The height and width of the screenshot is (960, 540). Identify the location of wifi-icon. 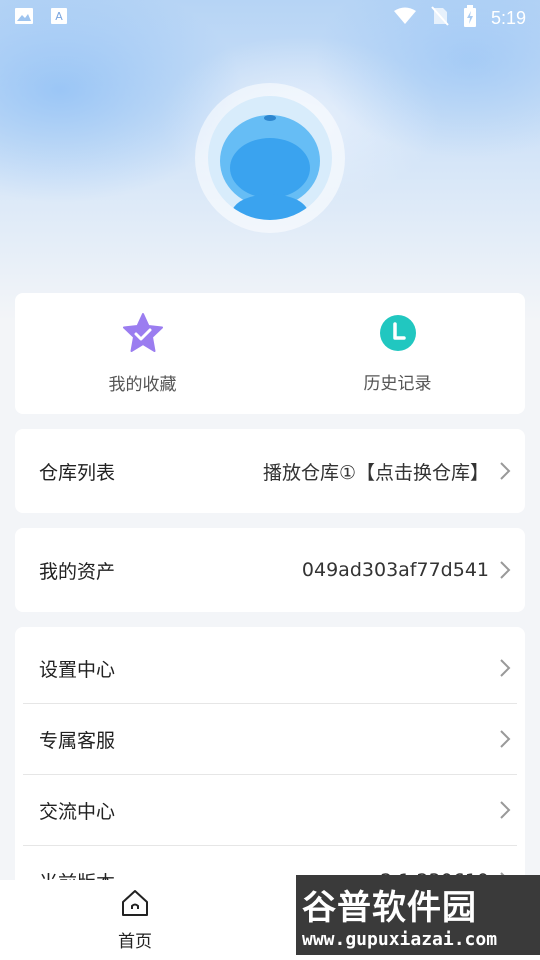
(405, 18).